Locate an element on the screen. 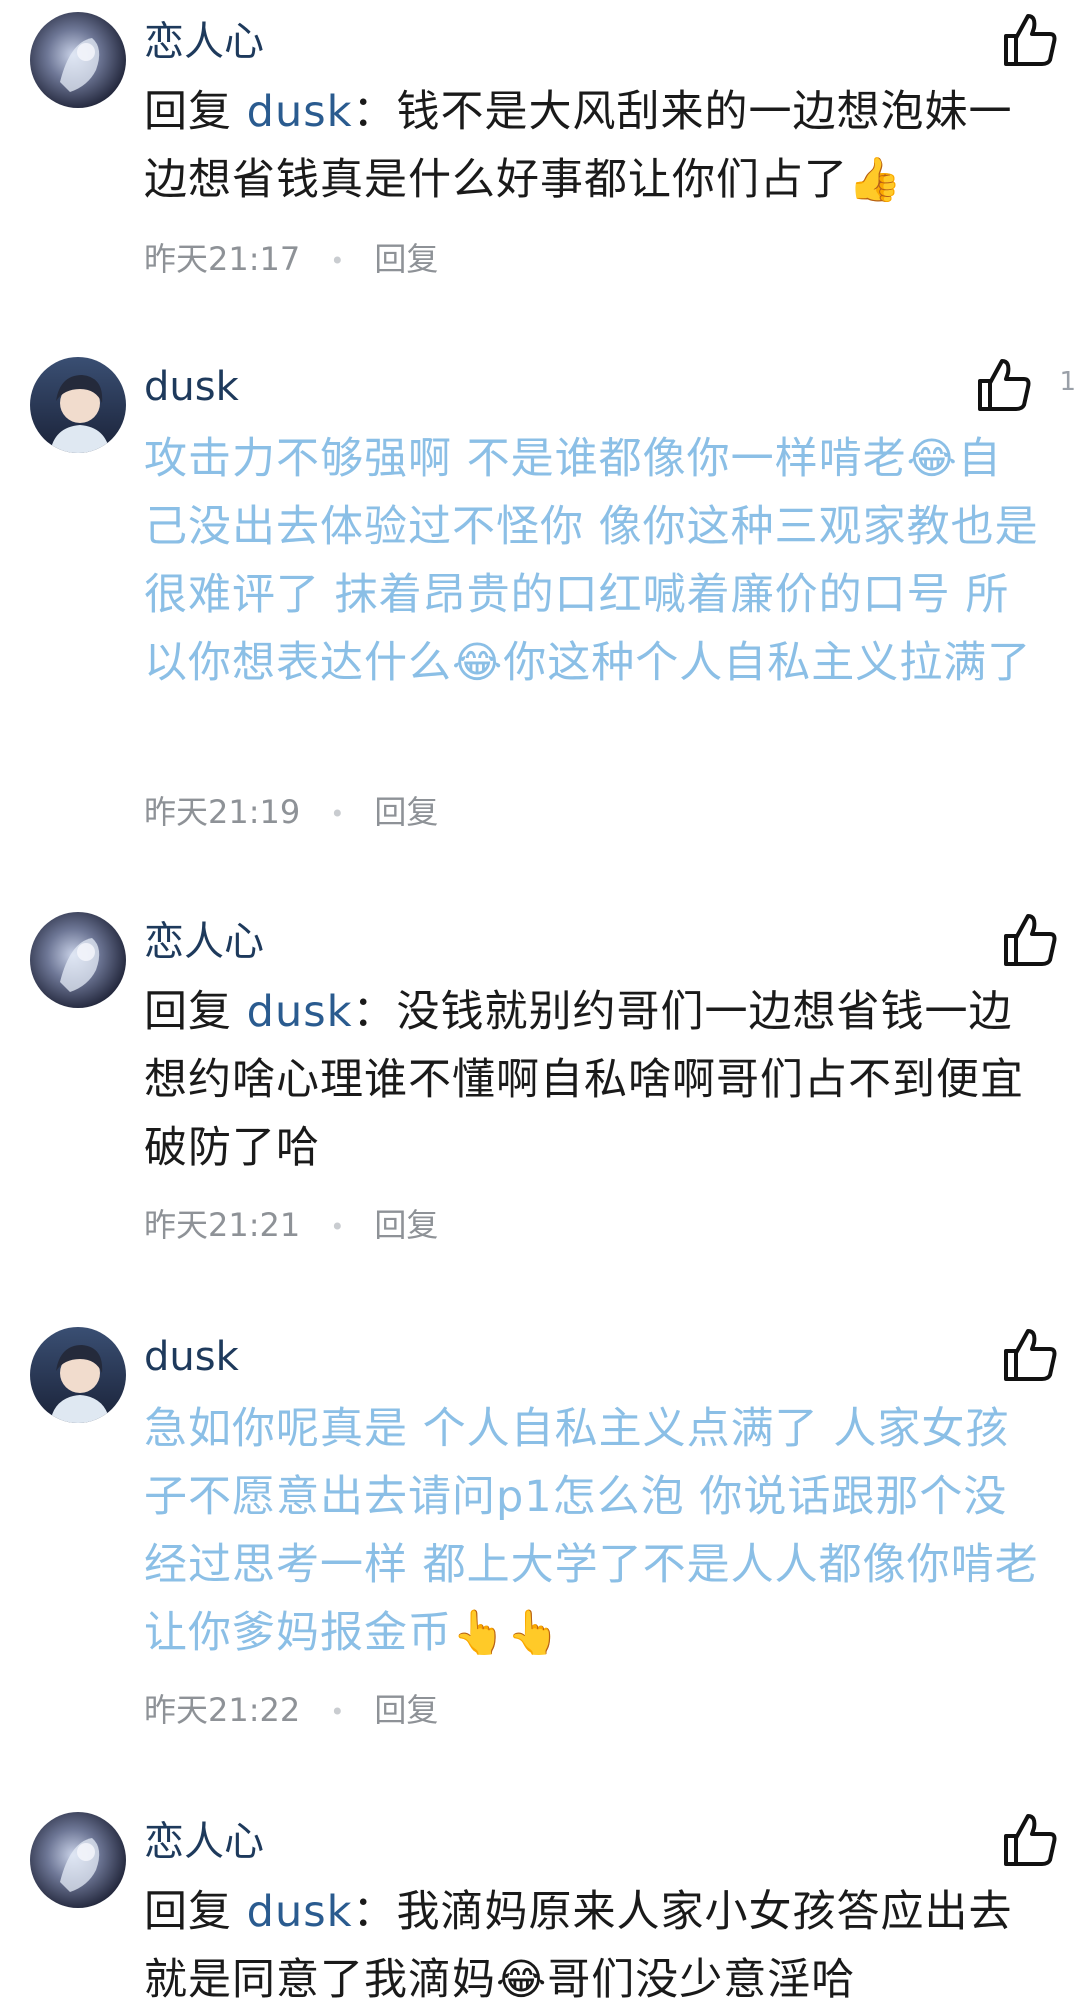 The image size is (1080, 2006). timestamp: 昨天21:21 is located at coordinates (222, 1225).